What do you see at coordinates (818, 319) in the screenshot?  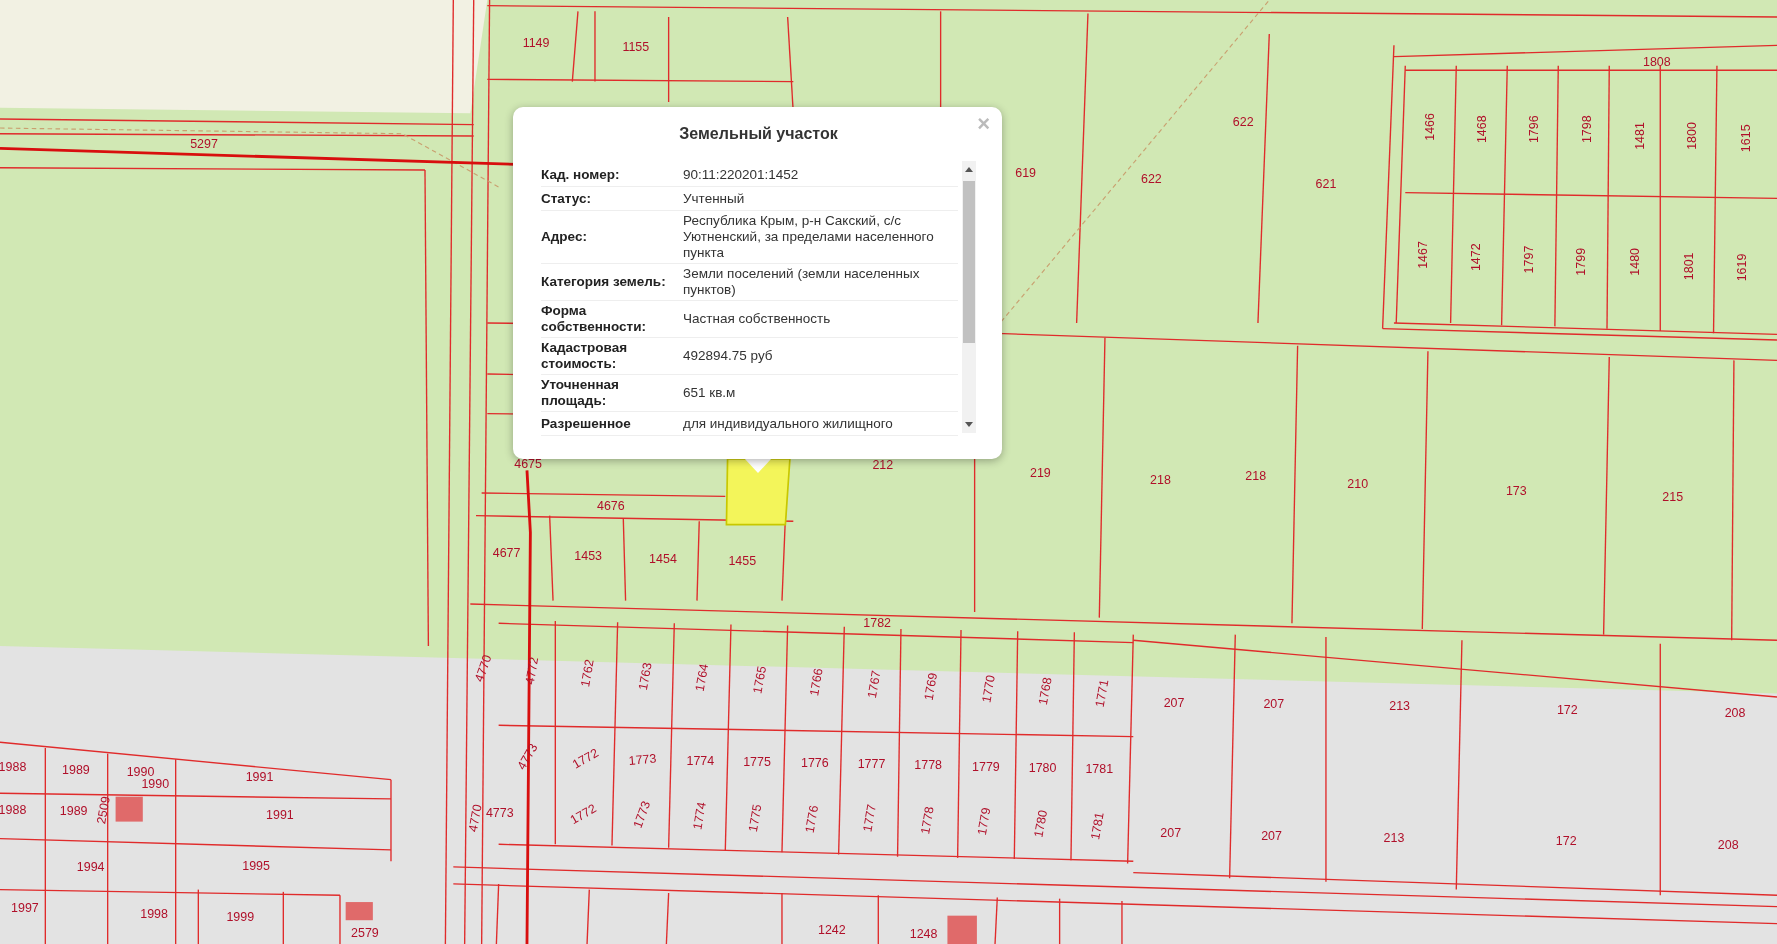 I see `field-value: Частная собственность` at bounding box center [818, 319].